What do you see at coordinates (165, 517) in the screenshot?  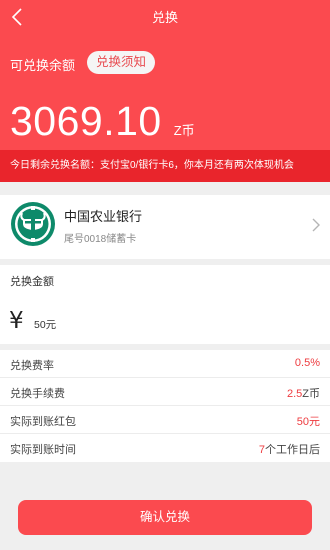 I see `confirm-exchange-button: 确认兑换` at bounding box center [165, 517].